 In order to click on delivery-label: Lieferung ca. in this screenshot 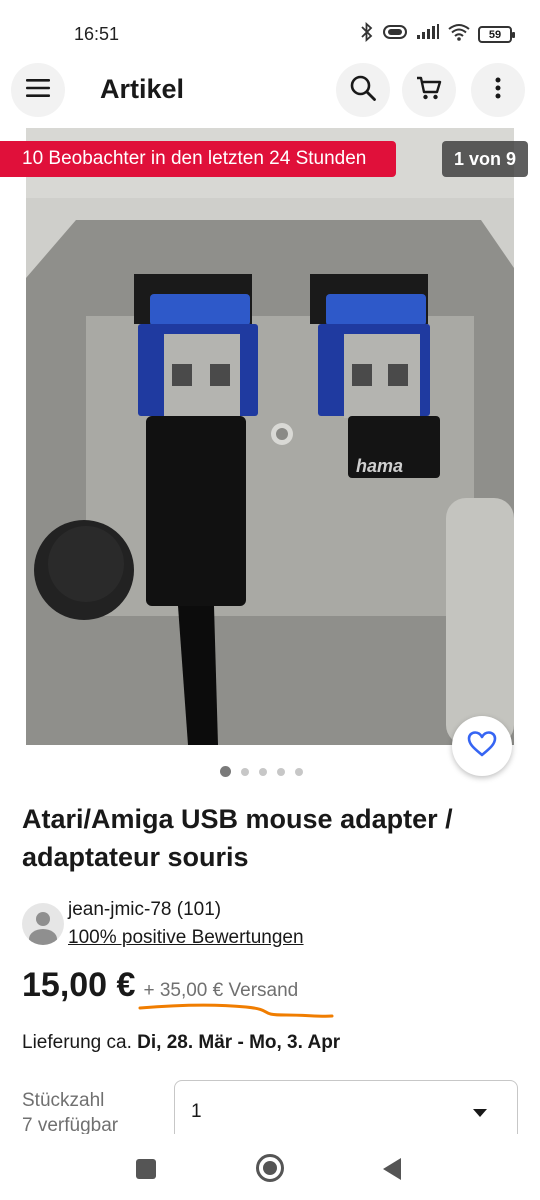, I will do `click(77, 1042)`.